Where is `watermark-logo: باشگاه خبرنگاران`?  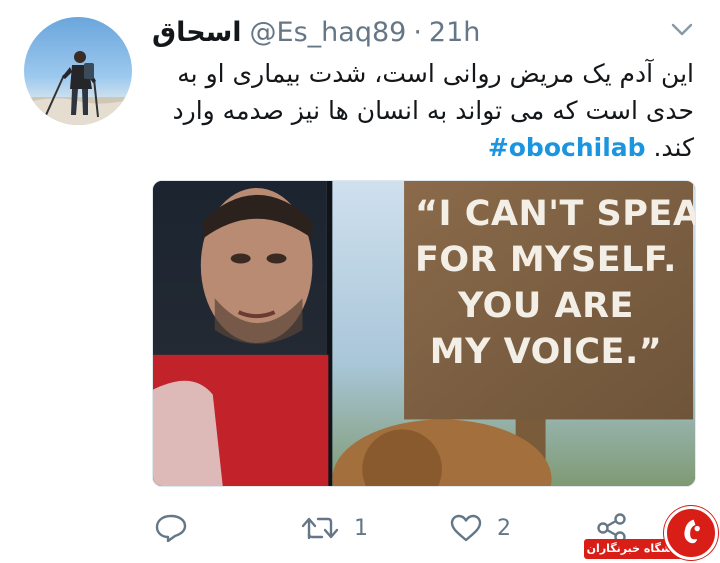 watermark-logo: باشگاه خبرنگاران is located at coordinates (651, 534).